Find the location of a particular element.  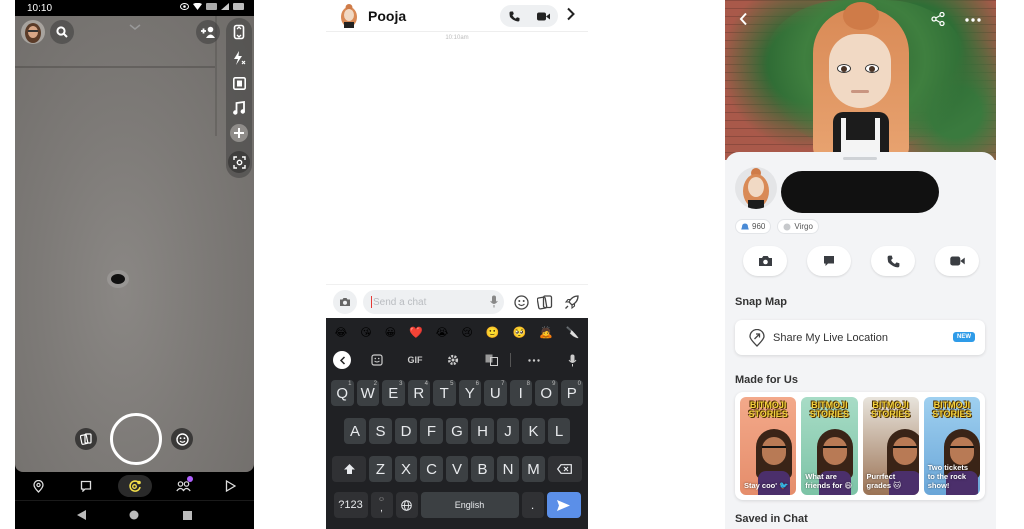

zodiac-chip: Virgo is located at coordinates (798, 226).